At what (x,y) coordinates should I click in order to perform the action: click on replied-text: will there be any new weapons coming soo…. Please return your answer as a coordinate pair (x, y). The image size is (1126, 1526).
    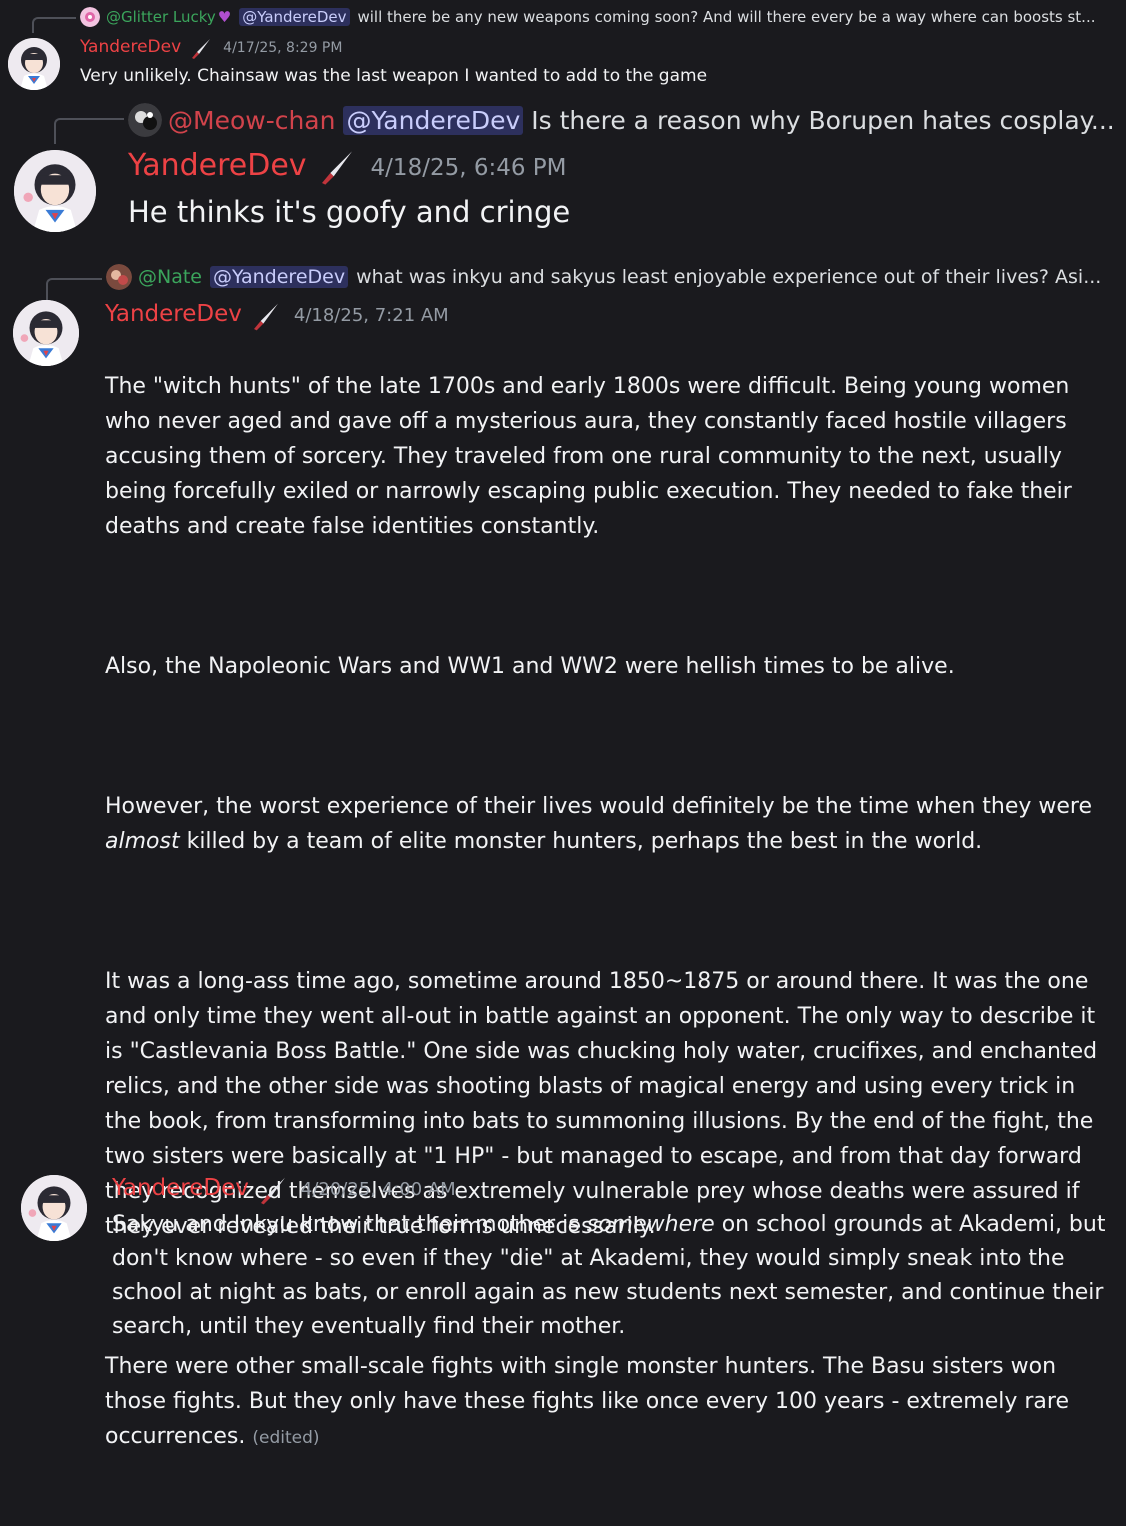
    Looking at the image, I should click on (727, 17).